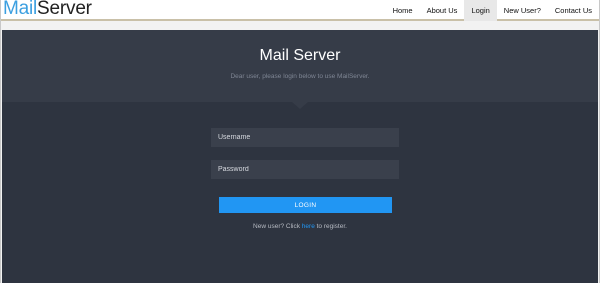 Image resolution: width=600 pixels, height=283 pixels. I want to click on brand-logo: MailServer, so click(47, 10).